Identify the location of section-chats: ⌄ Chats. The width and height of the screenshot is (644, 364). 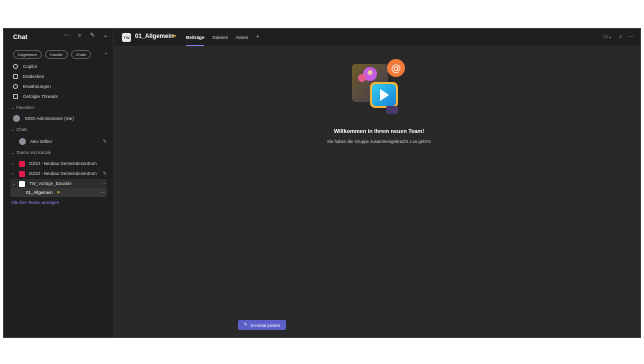
(19, 129).